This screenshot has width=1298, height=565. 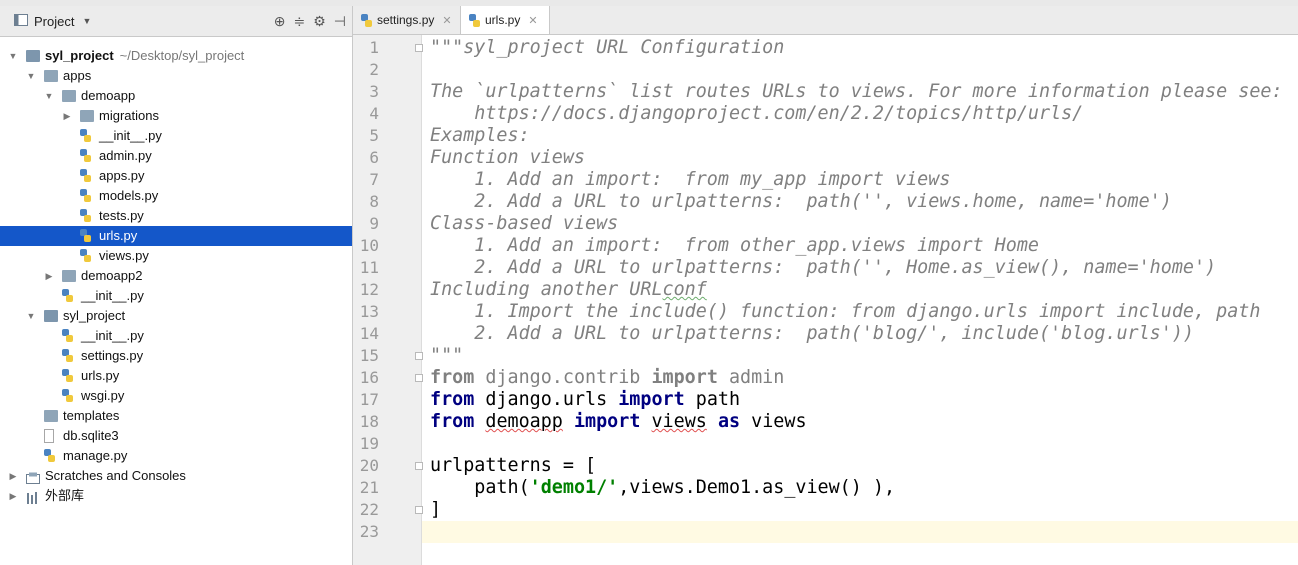 What do you see at coordinates (124, 255) in the screenshot?
I see `tree-item-name: views.py` at bounding box center [124, 255].